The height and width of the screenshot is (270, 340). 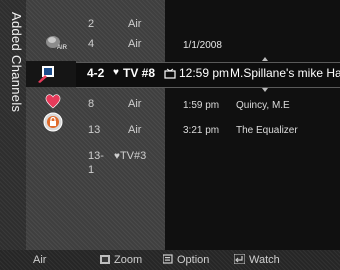 I want to click on selected-row-icon-box, so click(x=51, y=74).